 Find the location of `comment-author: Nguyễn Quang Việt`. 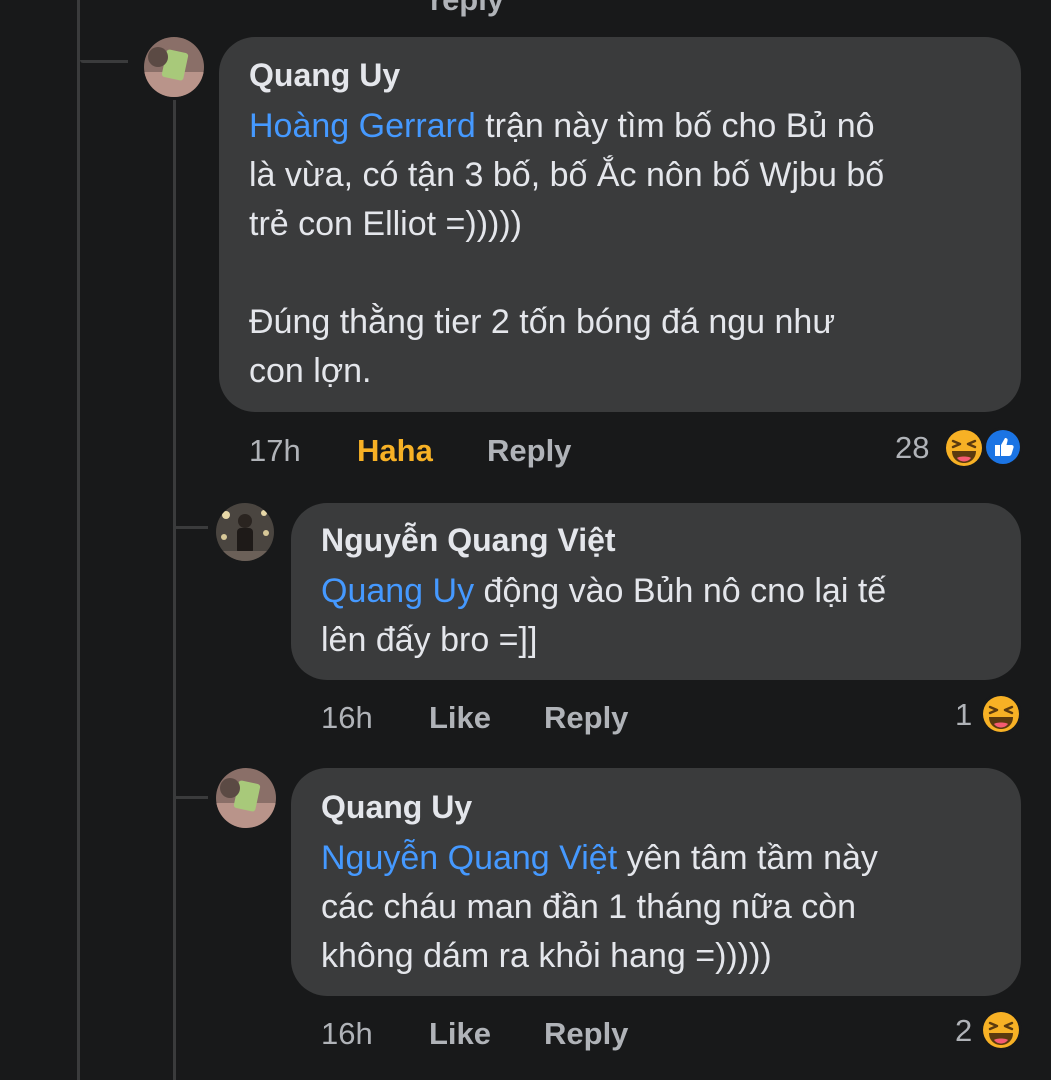

comment-author: Nguyễn Quang Việt is located at coordinates (468, 540).